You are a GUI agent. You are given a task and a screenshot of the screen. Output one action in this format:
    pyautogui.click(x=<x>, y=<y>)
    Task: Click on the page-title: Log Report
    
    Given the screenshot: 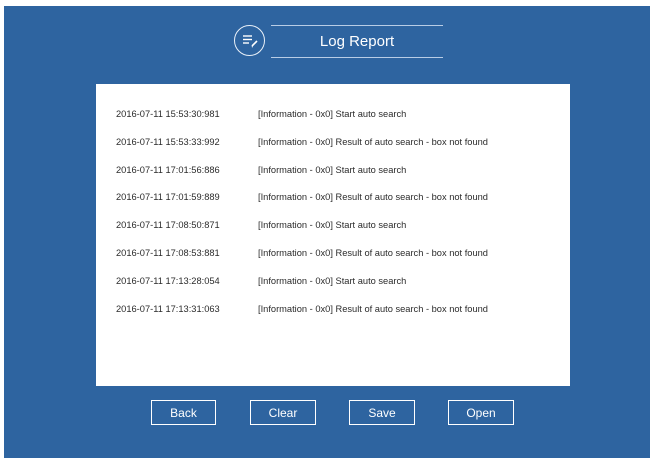 What is the action you would take?
    pyautogui.click(x=357, y=41)
    